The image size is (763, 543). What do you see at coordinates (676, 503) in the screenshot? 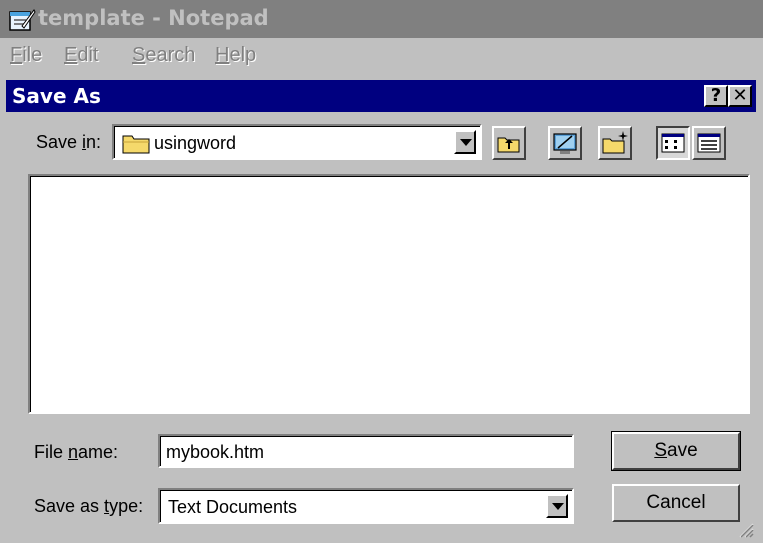
I see `cancel-button: Cancel` at bounding box center [676, 503].